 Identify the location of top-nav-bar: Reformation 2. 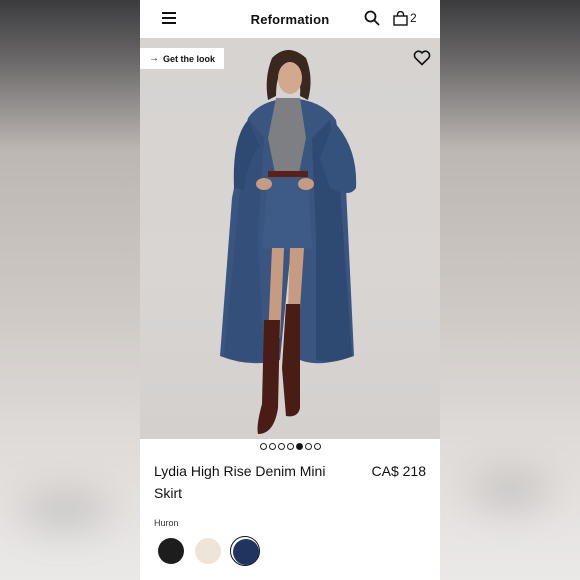
(290, 19).